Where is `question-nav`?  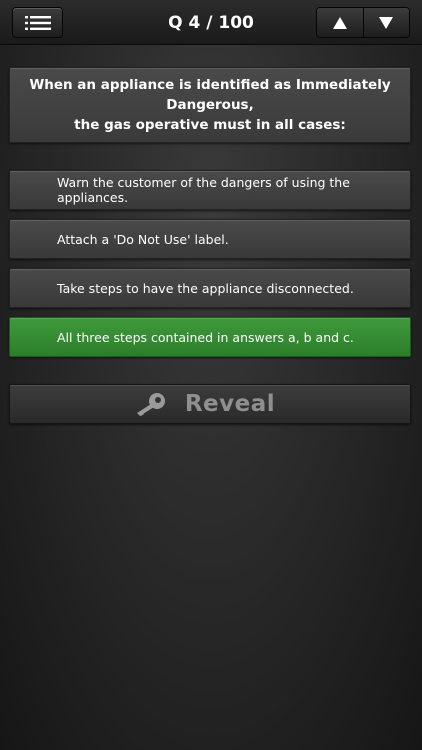
question-nav is located at coordinates (363, 22).